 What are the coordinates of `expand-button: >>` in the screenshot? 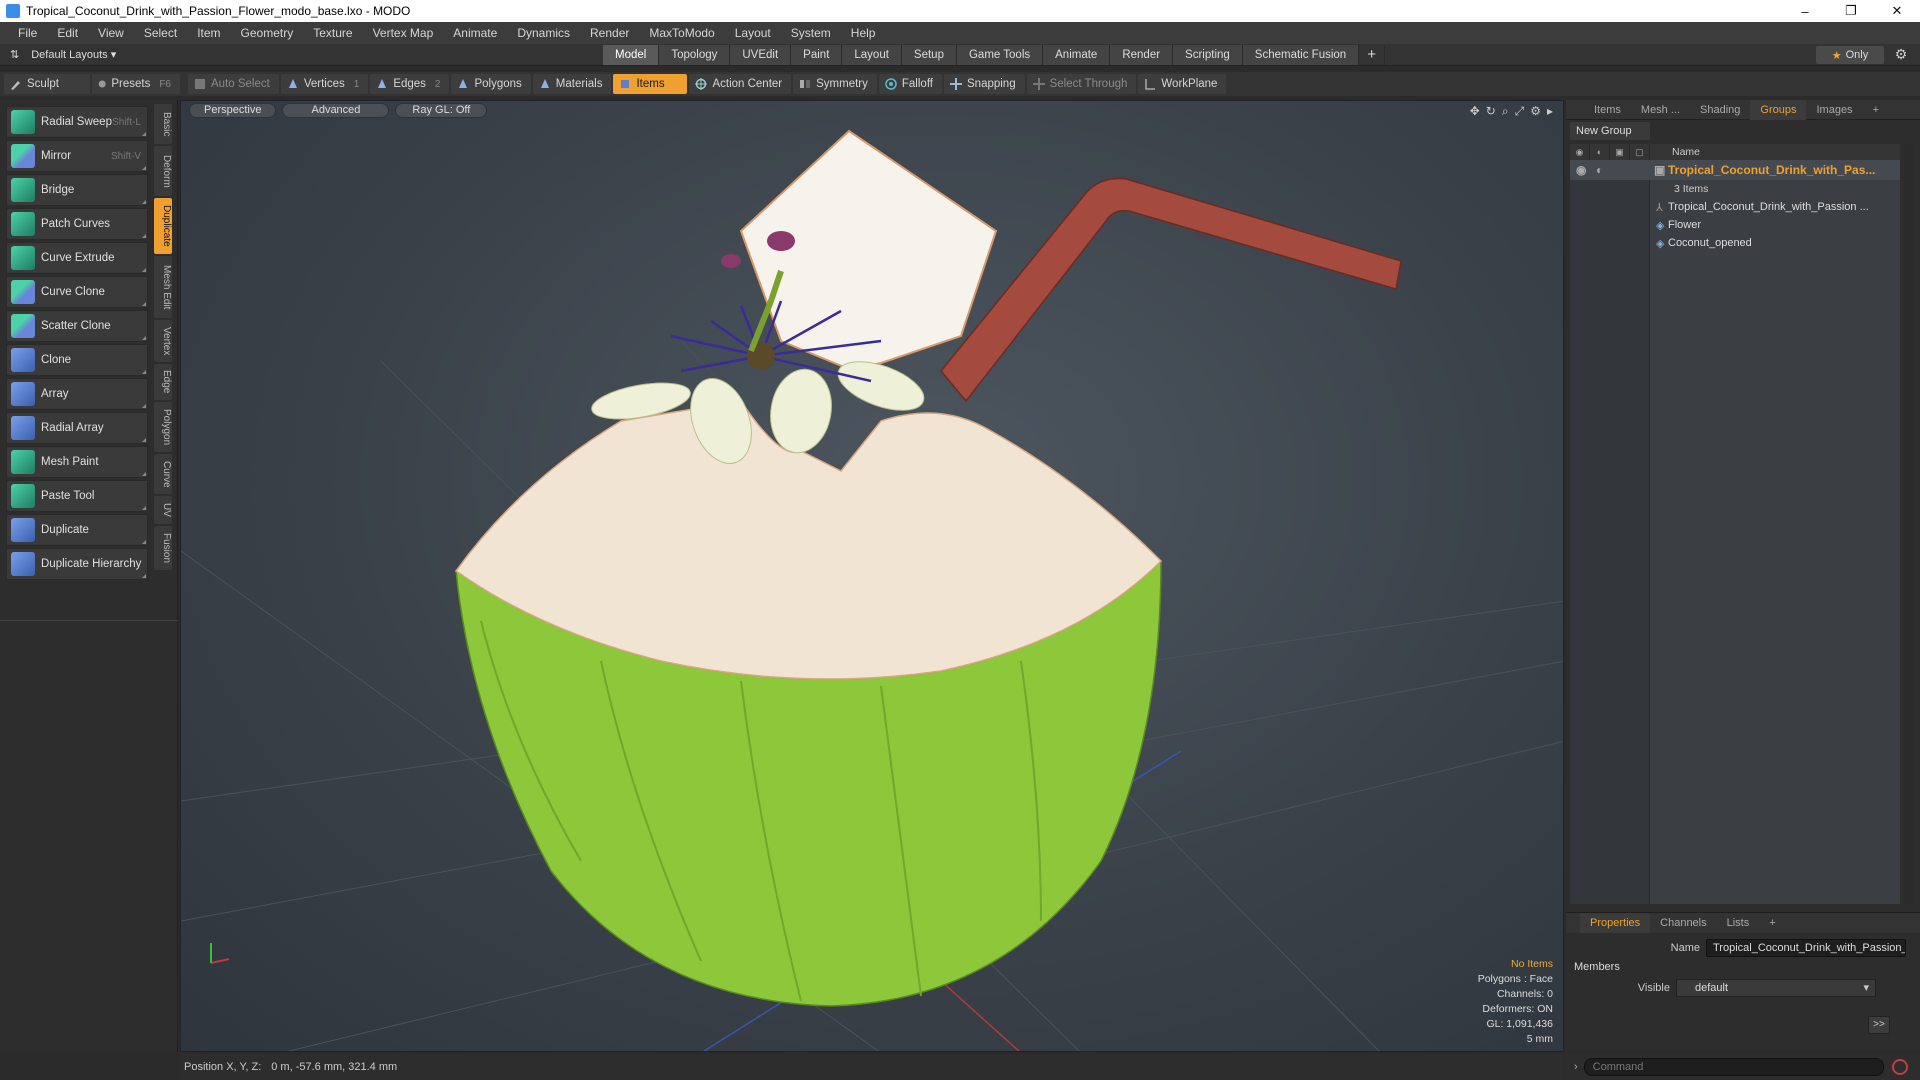 It's located at (1879, 1025).